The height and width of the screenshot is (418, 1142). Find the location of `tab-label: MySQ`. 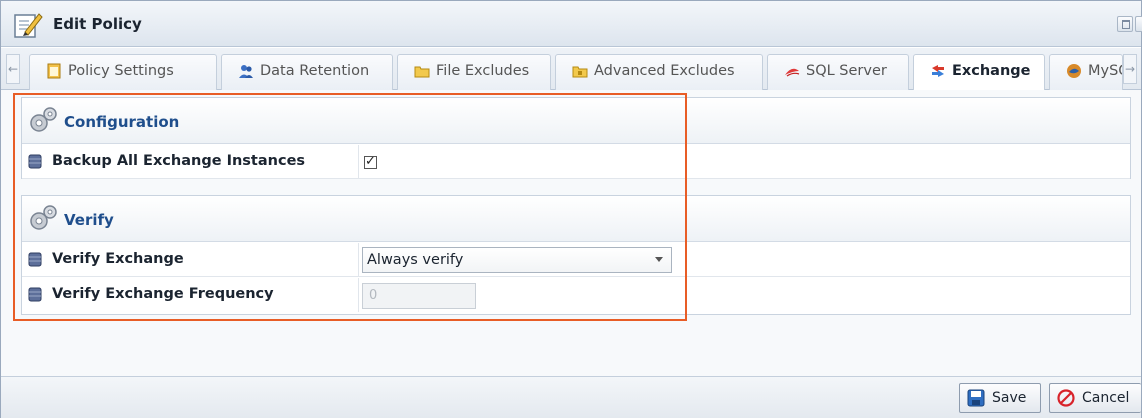

tab-label: MySQ is located at coordinates (1105, 71).